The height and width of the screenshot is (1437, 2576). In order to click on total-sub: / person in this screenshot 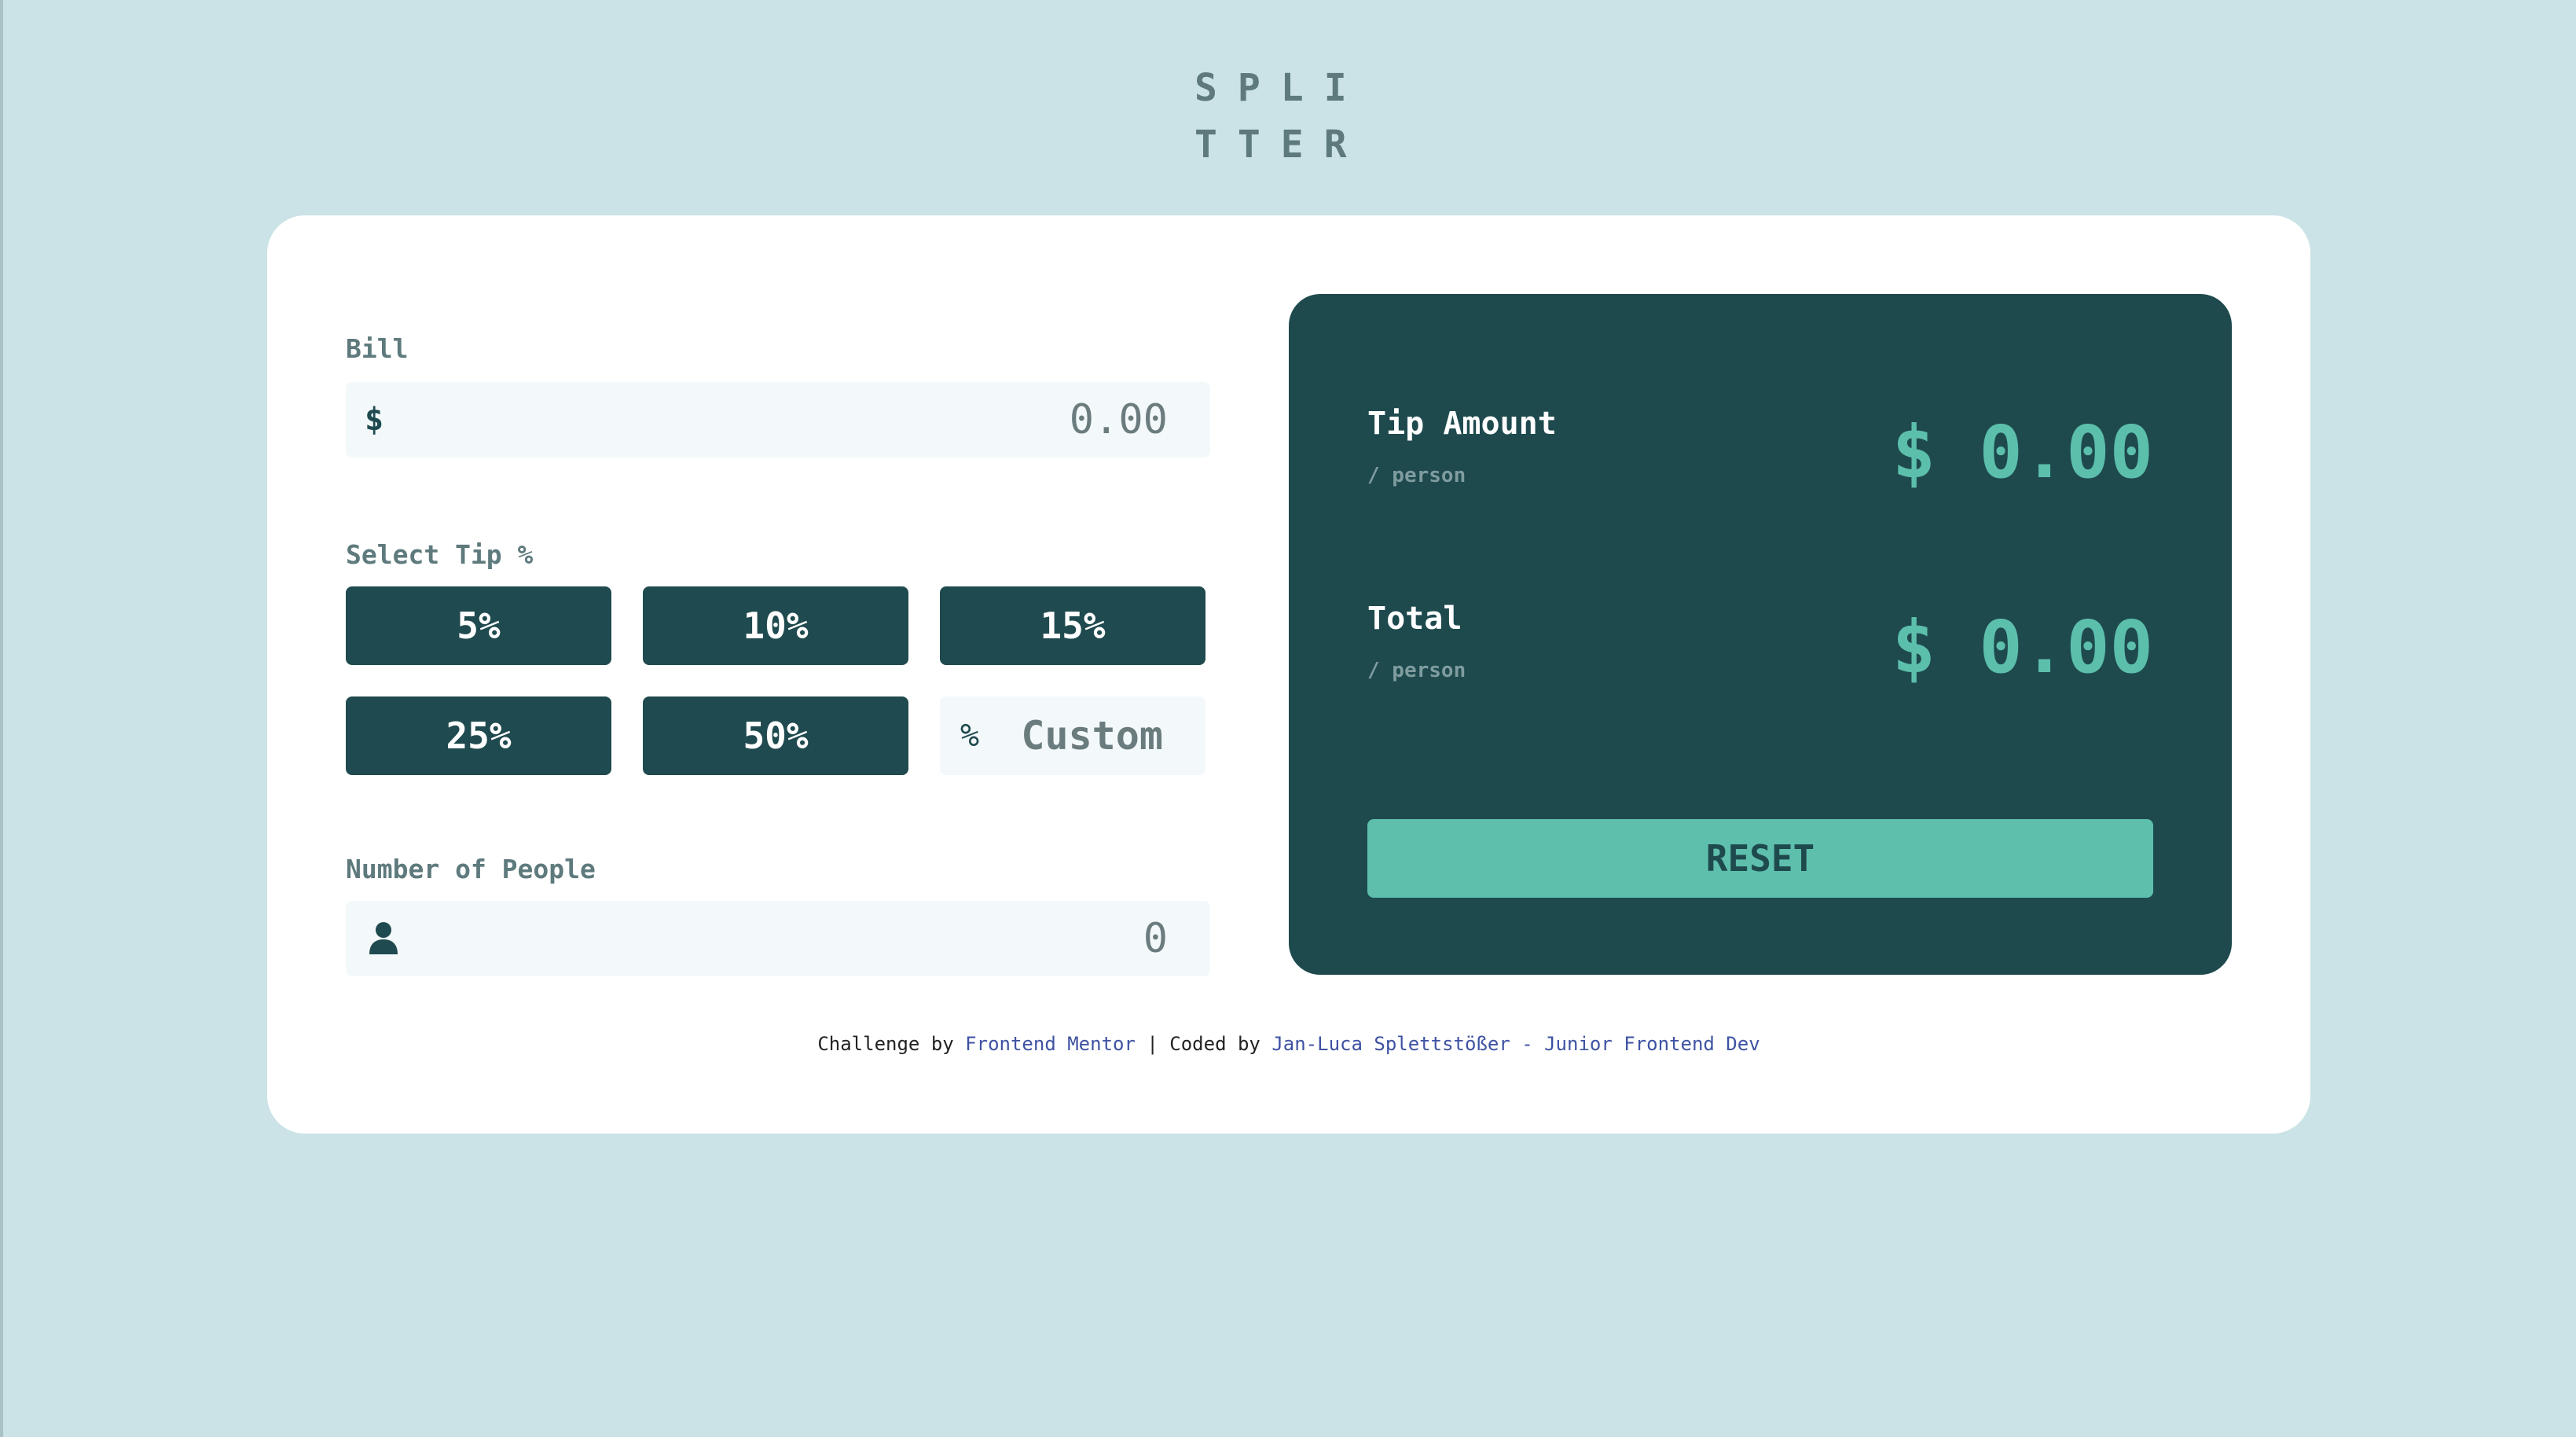, I will do `click(1416, 670)`.